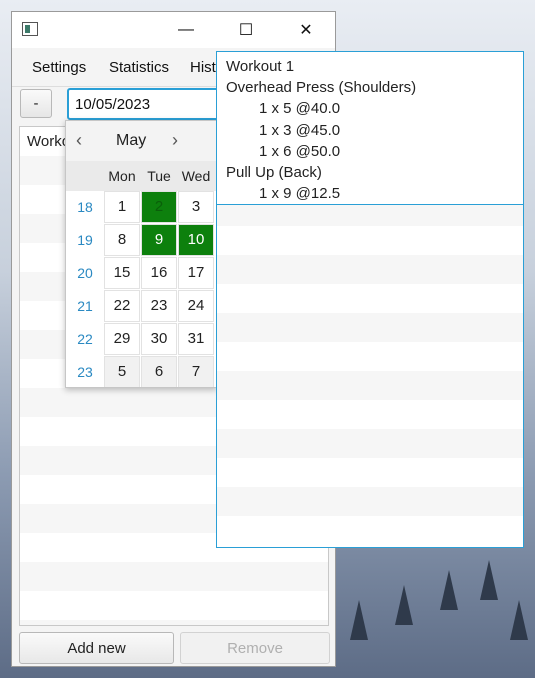 Image resolution: width=535 pixels, height=678 pixels. I want to click on calendar-day: 3, so click(196, 207).